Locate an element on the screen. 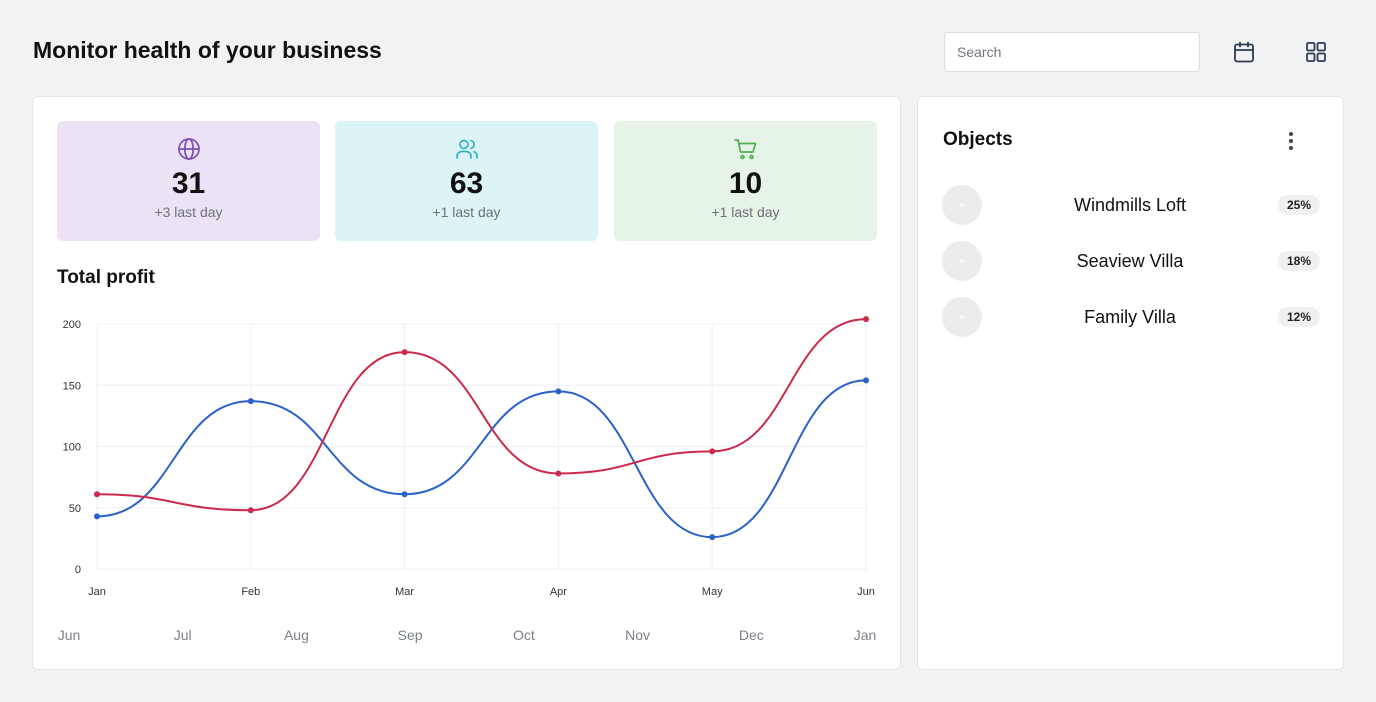 The image size is (1376, 702). secondary-x-label: Aug is located at coordinates (296, 635).